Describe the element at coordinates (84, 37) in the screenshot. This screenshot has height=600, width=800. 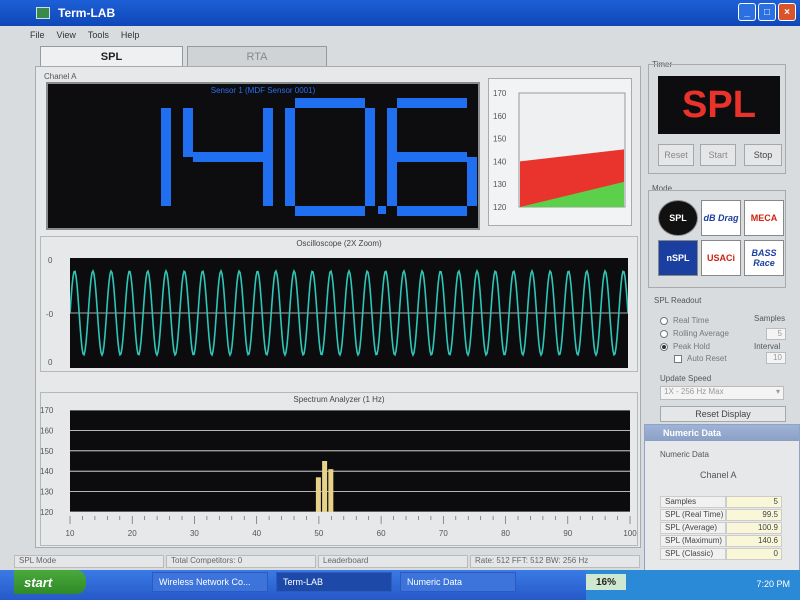
I see `menu-bar: File View Tools Help` at that location.